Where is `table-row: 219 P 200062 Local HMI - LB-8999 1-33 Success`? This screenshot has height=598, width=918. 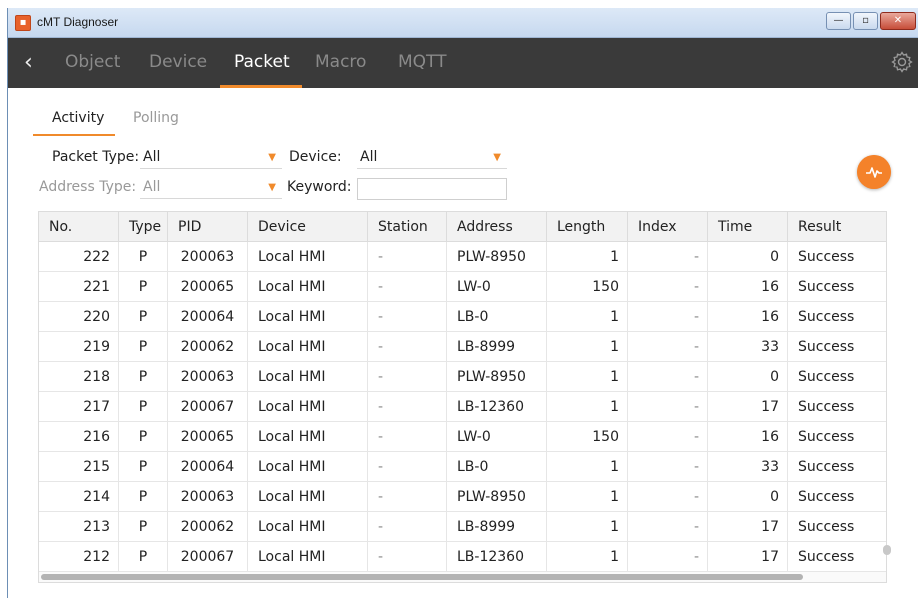
table-row: 219 P 200062 Local HMI - LB-8999 1-33 Success is located at coordinates (462, 347).